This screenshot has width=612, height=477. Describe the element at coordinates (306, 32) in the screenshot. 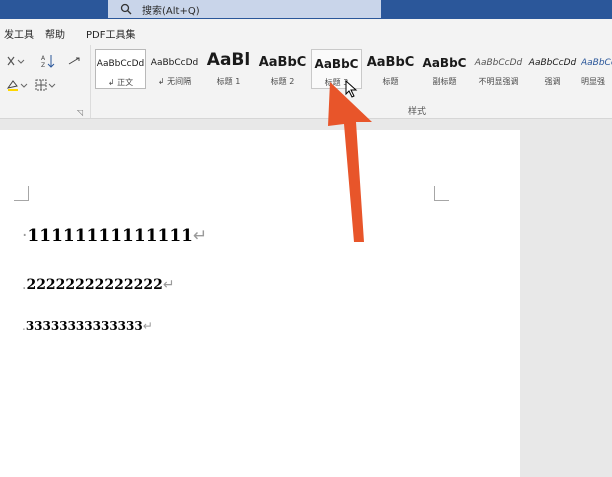

I see `menu-bar: 发工具 帮助 PDF工具集` at that location.